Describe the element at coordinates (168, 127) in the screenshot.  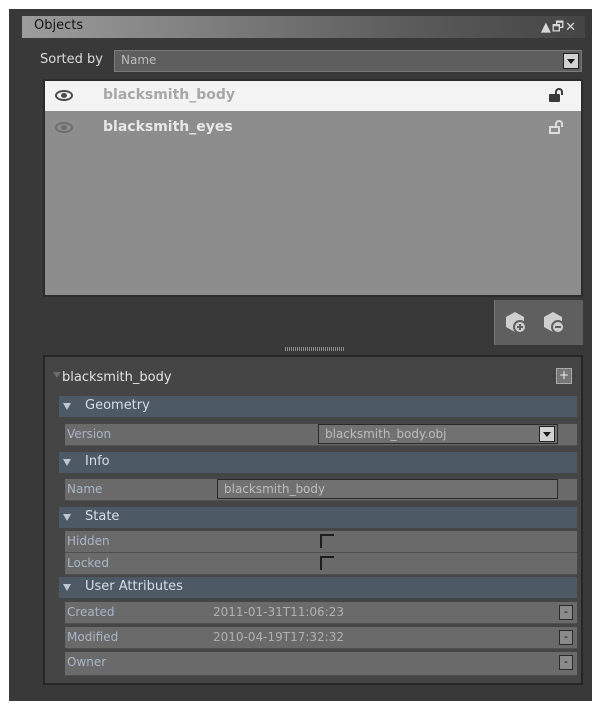
I see `object-name: blacksmith_eyes` at that location.